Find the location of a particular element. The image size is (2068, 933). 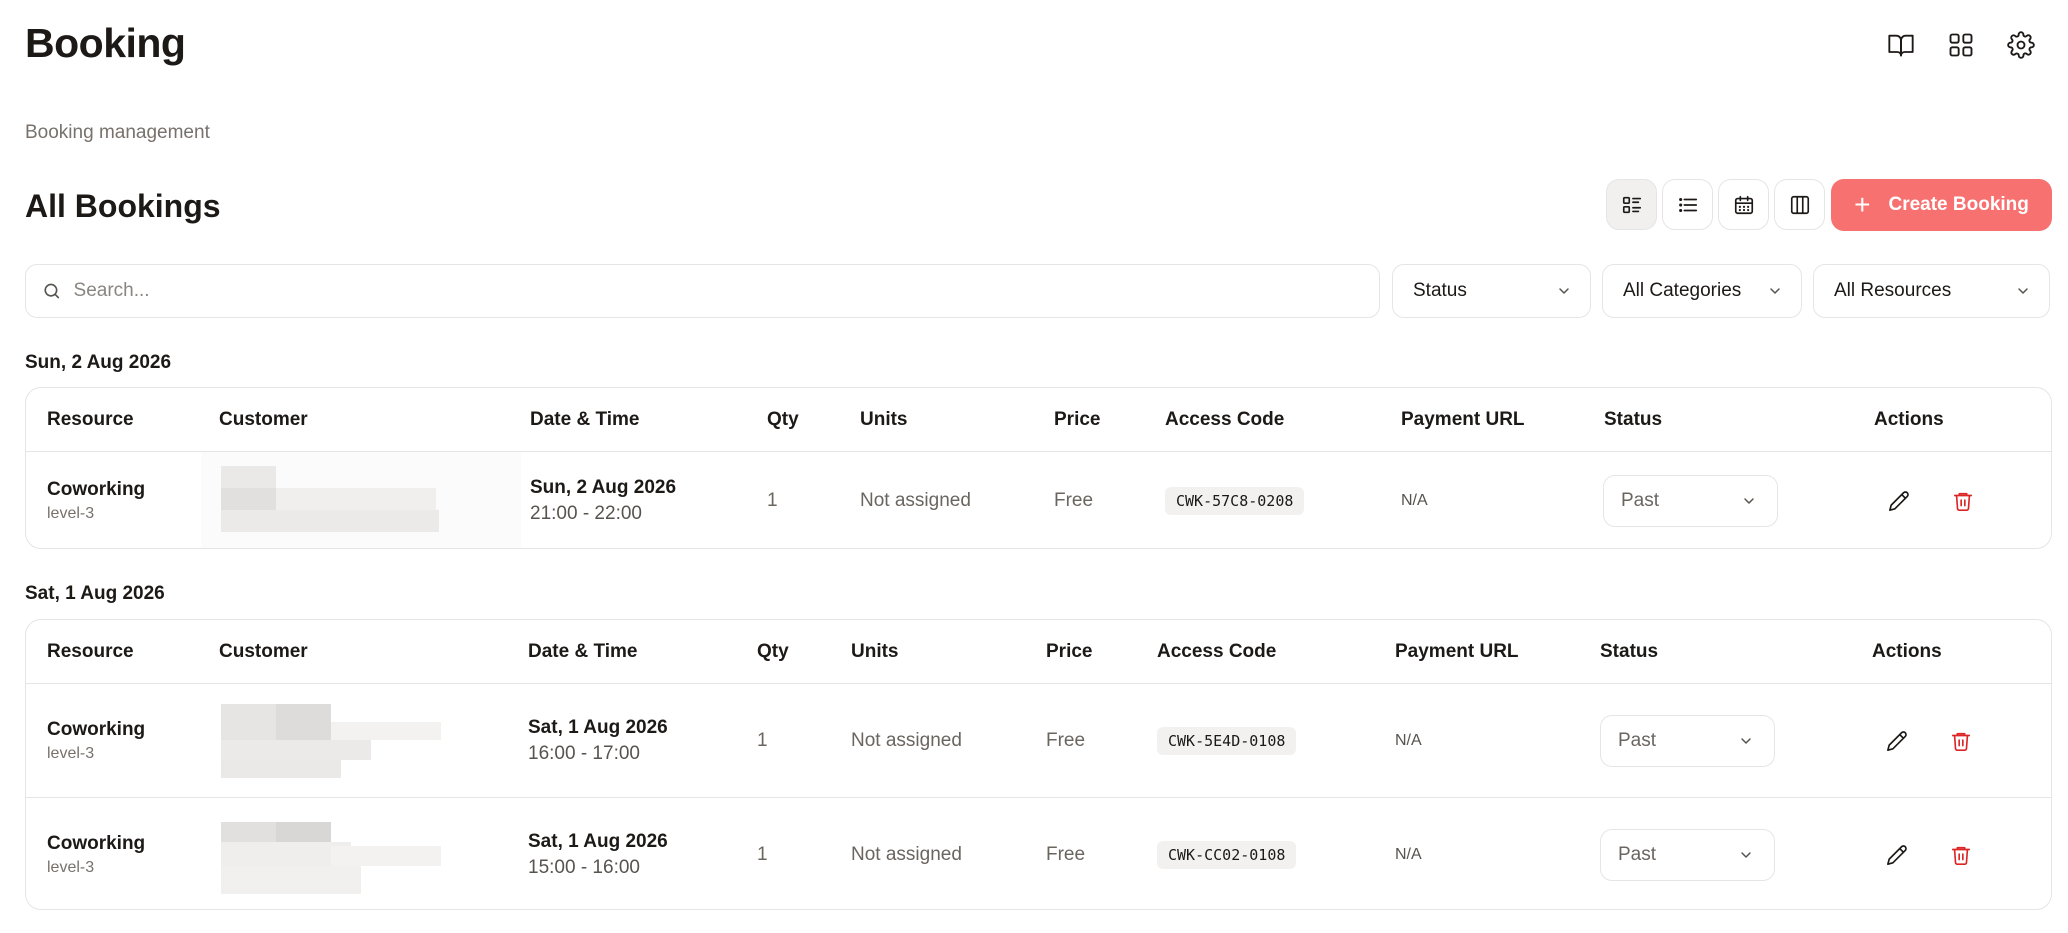

access-code: CWK-CC02-0108 is located at coordinates (1227, 854).